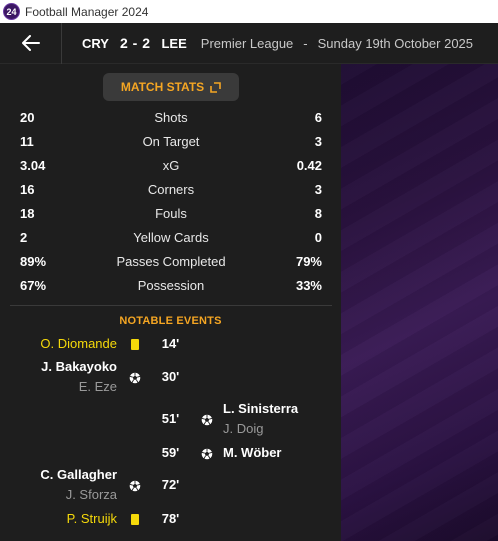 The height and width of the screenshot is (541, 498). I want to click on notable-events-title: NOTABLE EVENTS, so click(170, 321).